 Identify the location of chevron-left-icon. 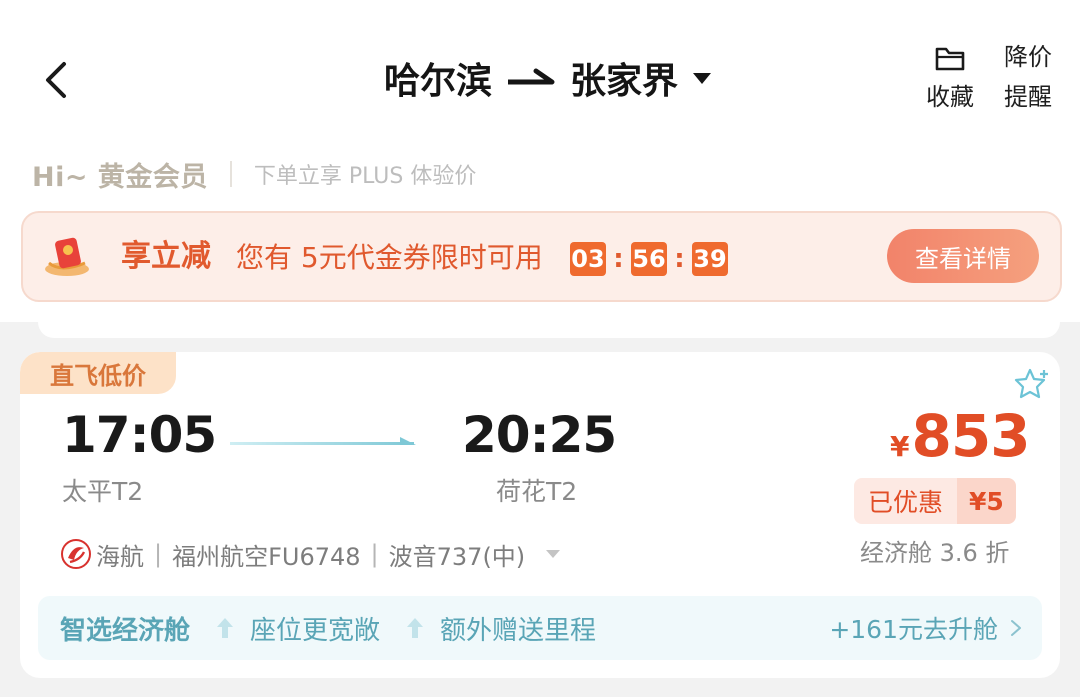
(56, 80).